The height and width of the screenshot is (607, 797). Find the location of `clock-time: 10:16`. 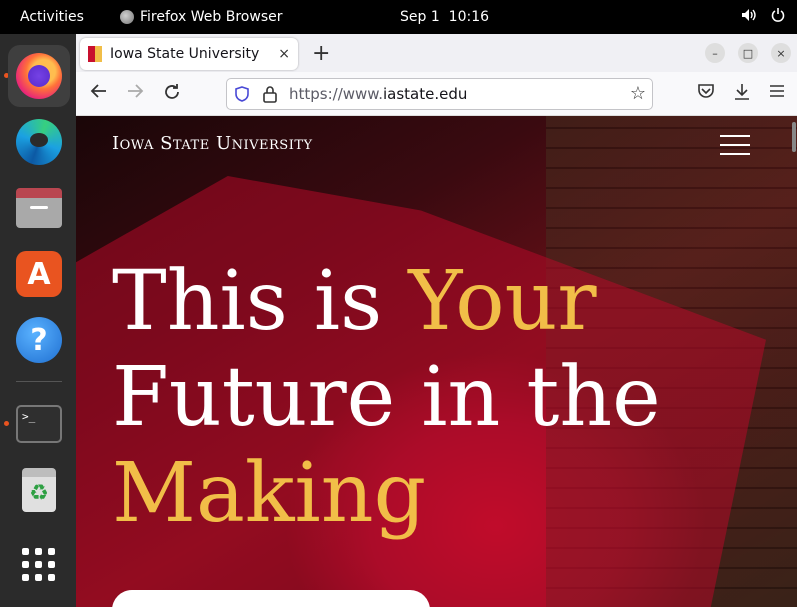

clock-time: 10:16 is located at coordinates (469, 17).